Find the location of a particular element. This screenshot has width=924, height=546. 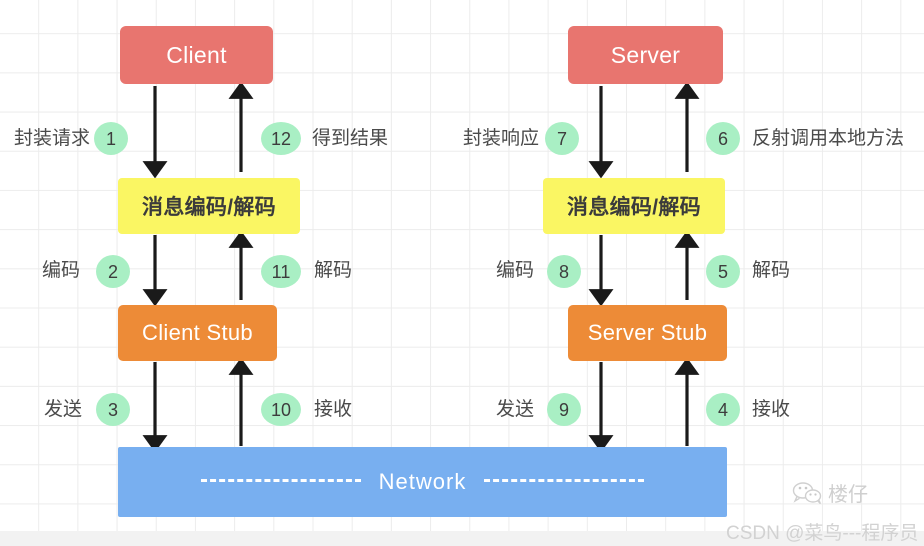

node-network: Network is located at coordinates (422, 482).